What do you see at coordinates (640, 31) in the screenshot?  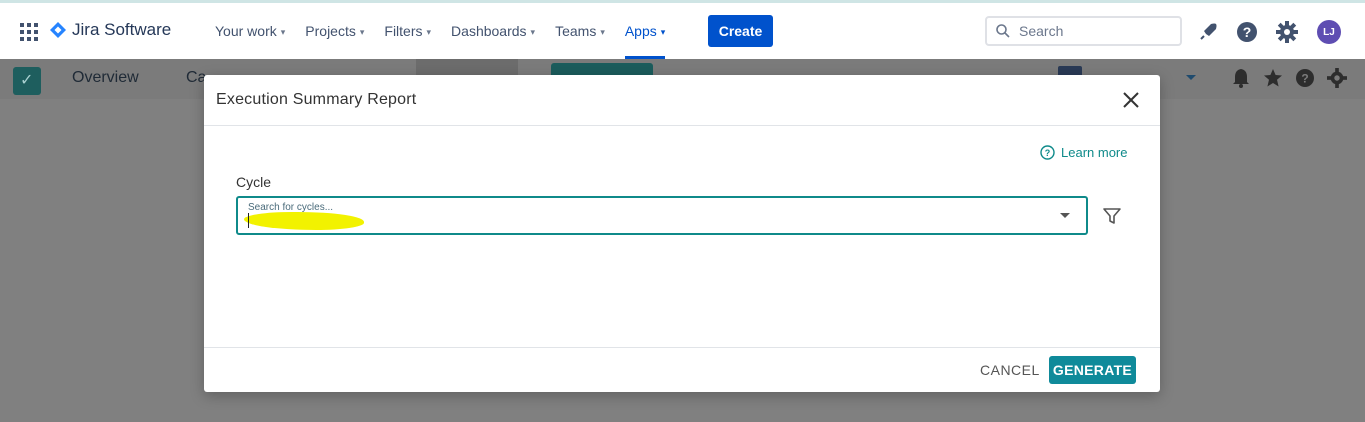 I see `nav-label: Apps` at bounding box center [640, 31].